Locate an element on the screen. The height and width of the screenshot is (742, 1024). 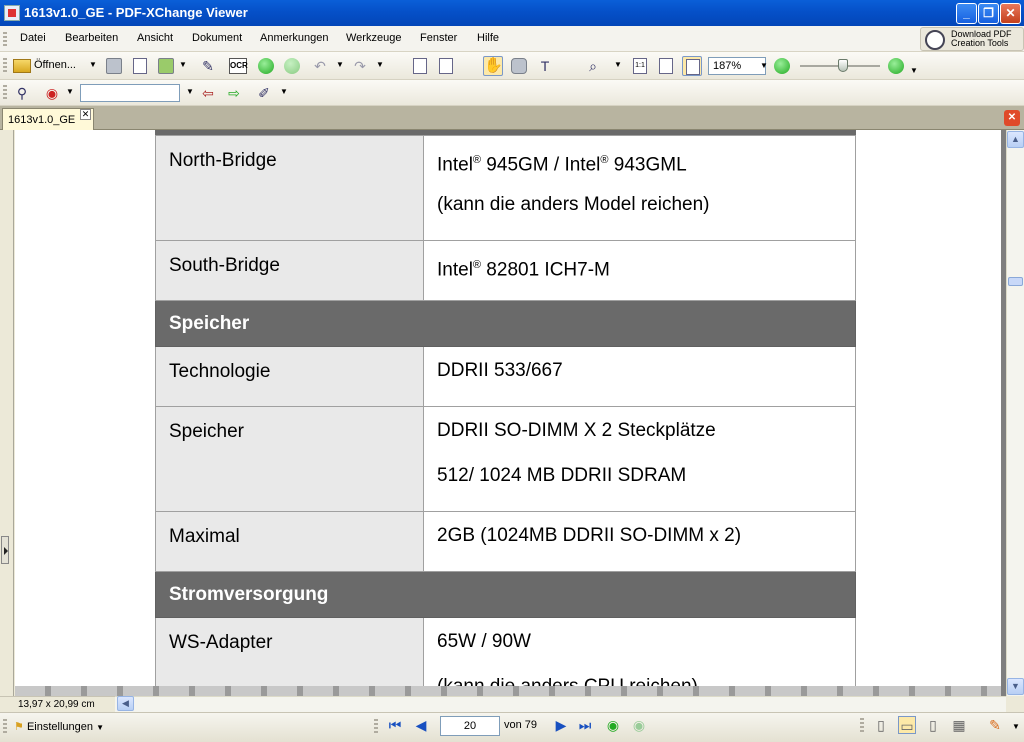
menu-ansicht: Ansicht is located at coordinates (155, 38).